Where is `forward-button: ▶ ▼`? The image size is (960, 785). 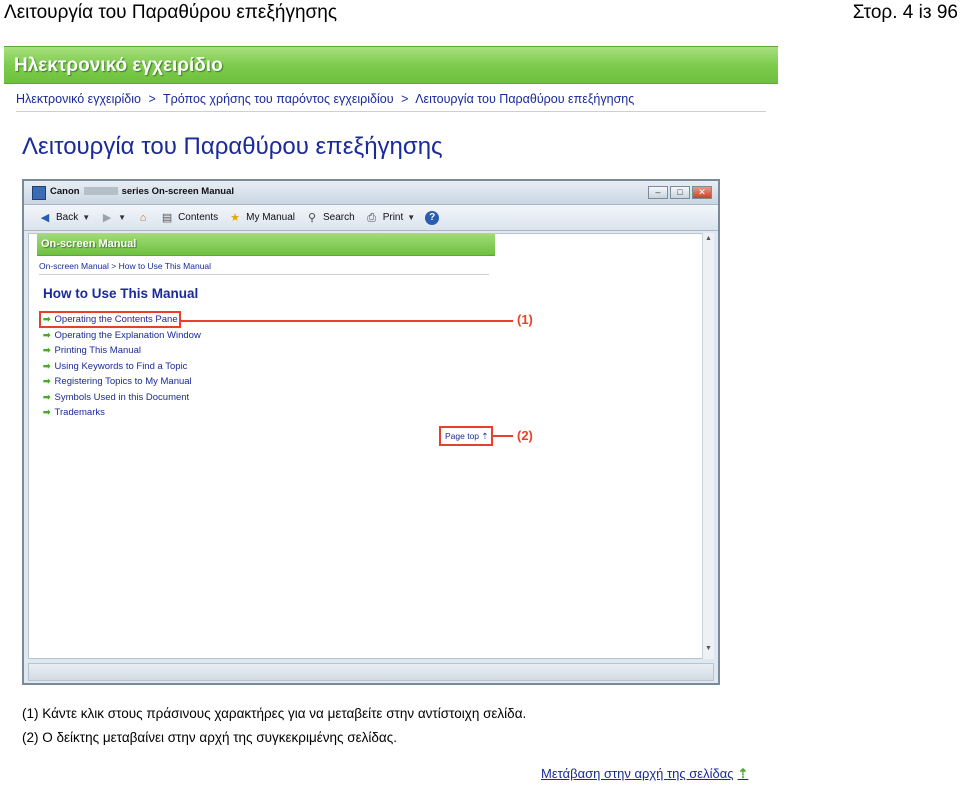
forward-button: ▶ ▼ is located at coordinates (113, 218).